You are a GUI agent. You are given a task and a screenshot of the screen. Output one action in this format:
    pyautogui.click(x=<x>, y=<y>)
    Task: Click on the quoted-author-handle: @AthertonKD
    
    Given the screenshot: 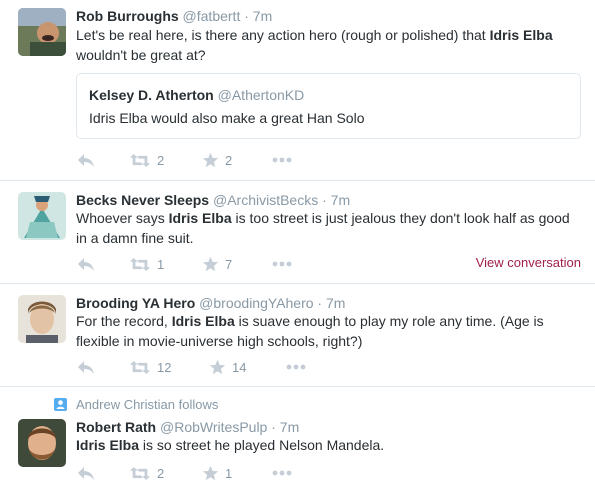 What is the action you would take?
    pyautogui.click(x=261, y=95)
    